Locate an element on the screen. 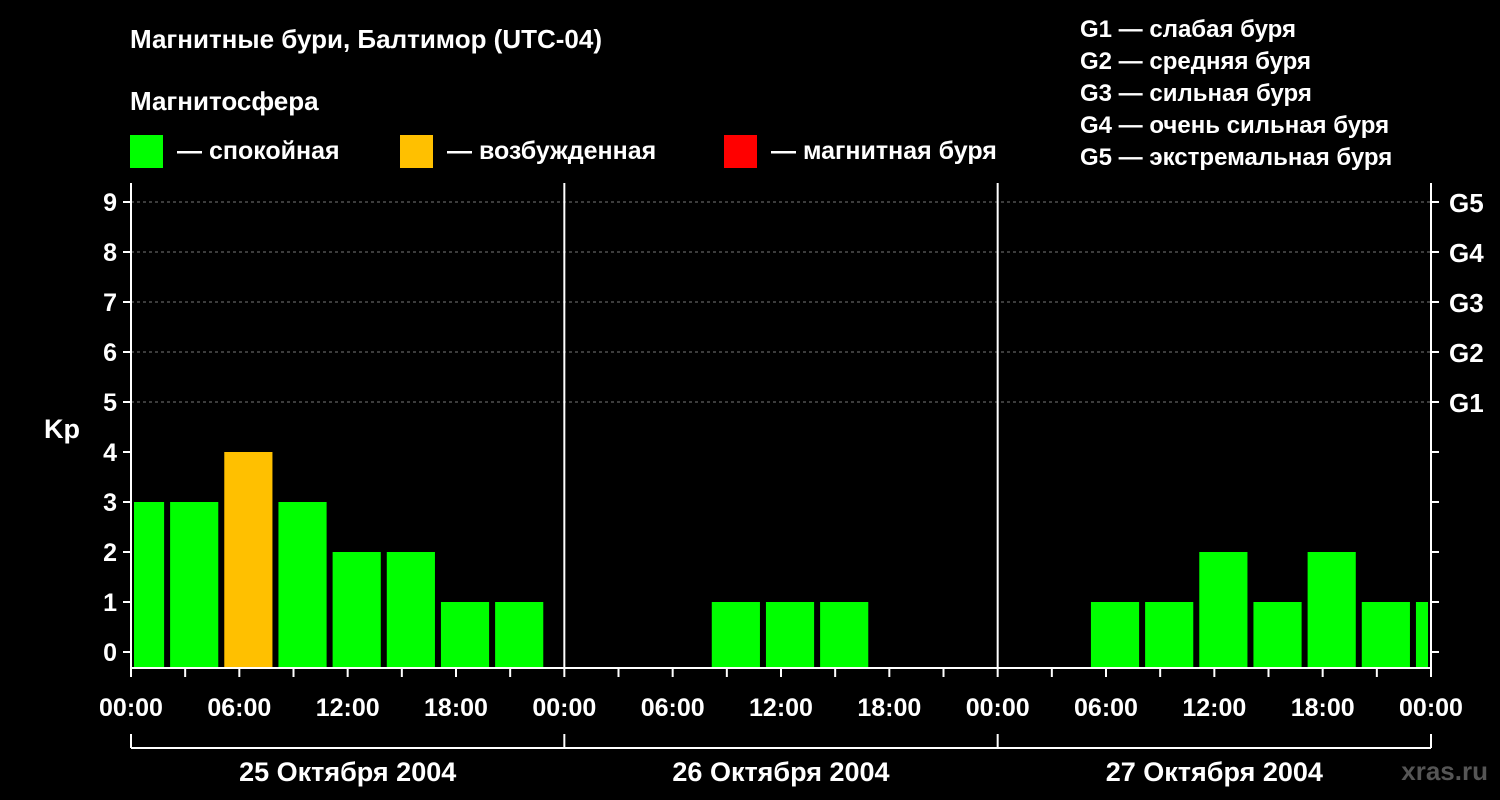 The image size is (1500, 800). date-label: 25 Октября 2004 is located at coordinates (347, 772).